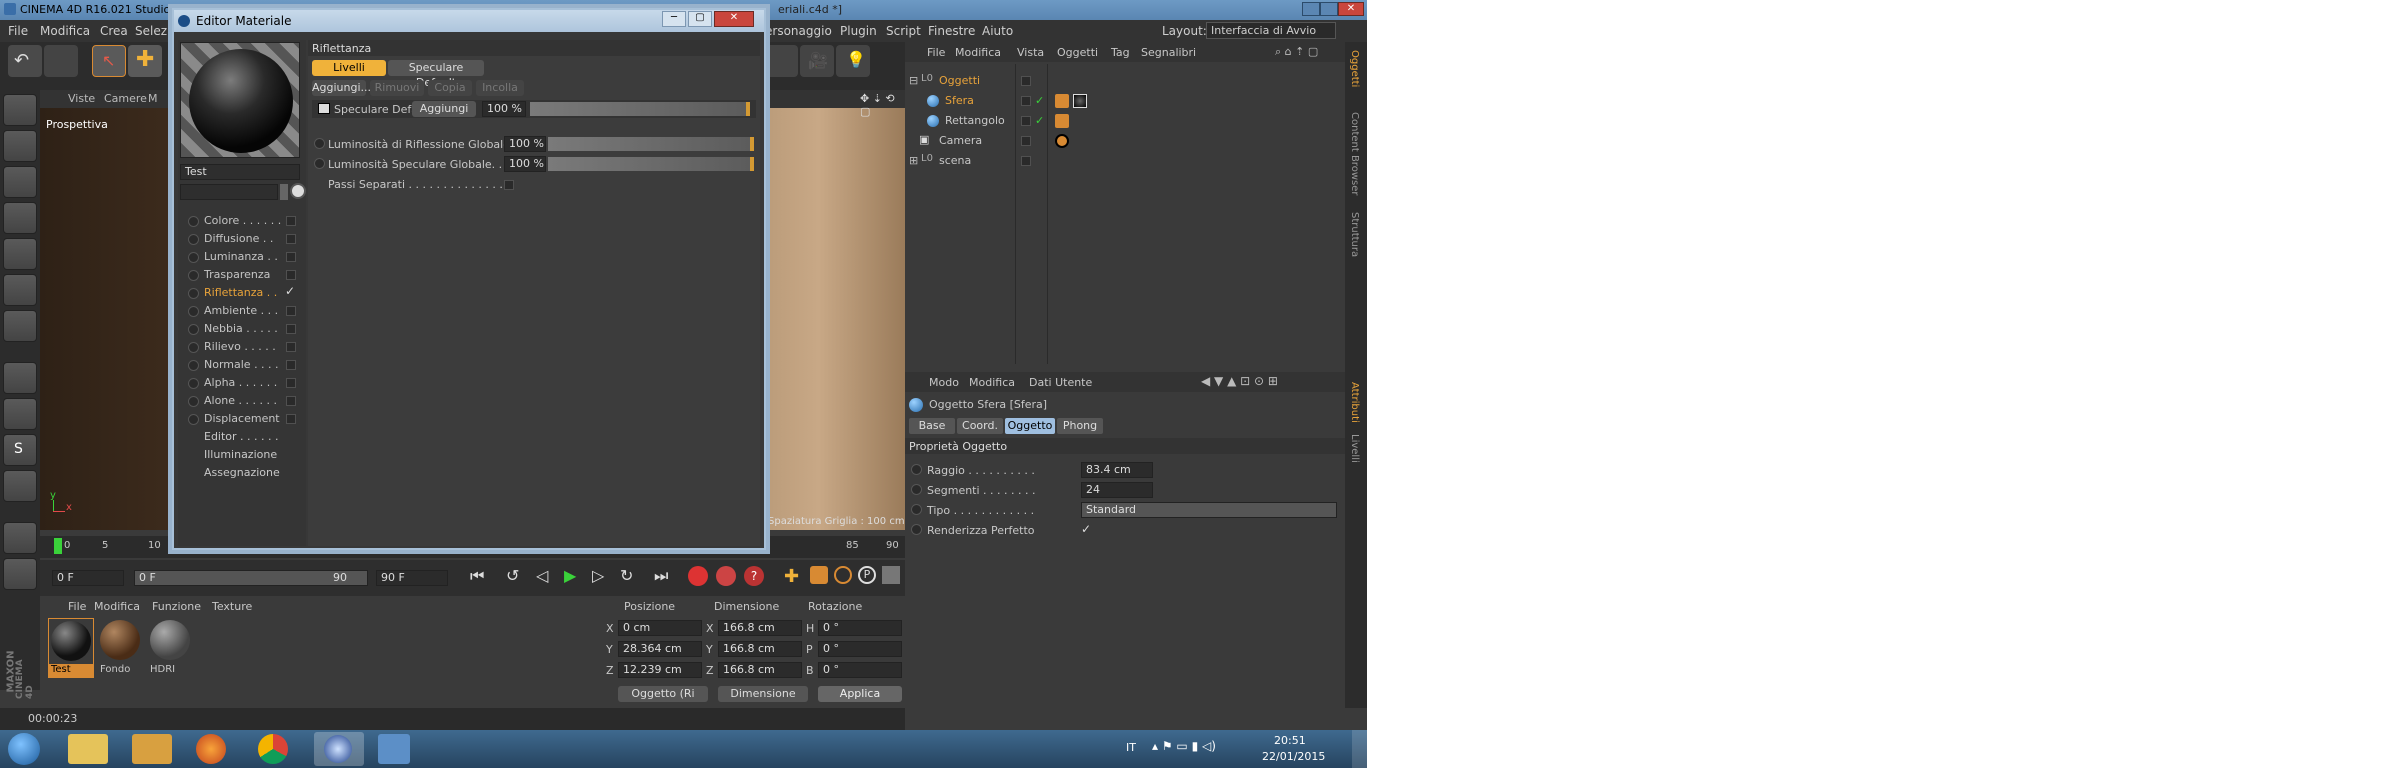 The image size is (2390, 768). Describe the element at coordinates (509, 185) in the screenshot. I see `separate-passes-checkbox` at that location.